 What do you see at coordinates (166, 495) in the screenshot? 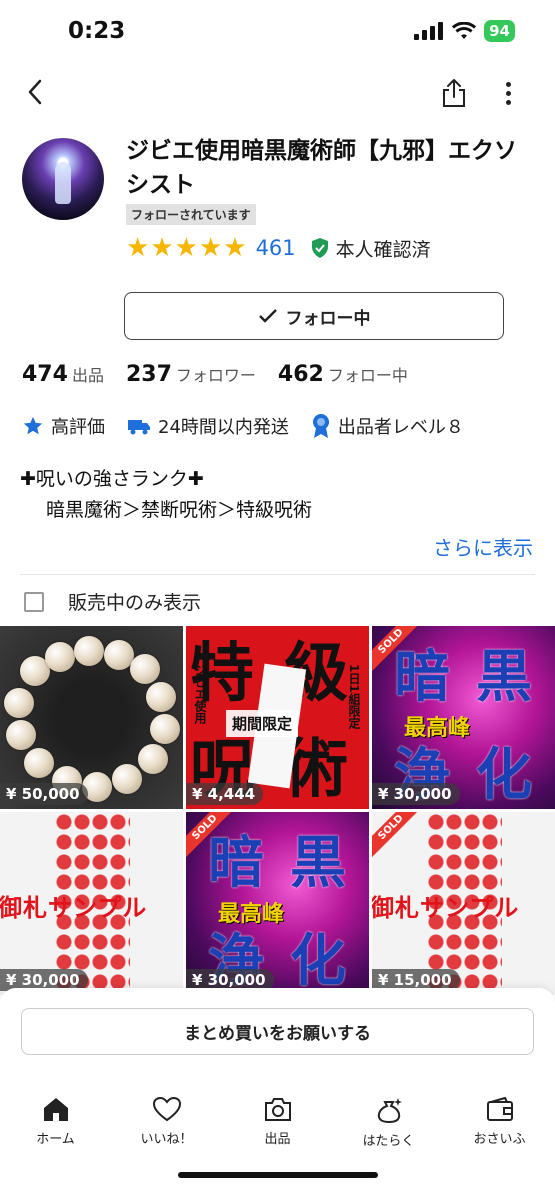
I see `shop-description: ✚呪いの強さランク✚ 暗黒魔術＞禁断呪術＞特級呪術` at bounding box center [166, 495].